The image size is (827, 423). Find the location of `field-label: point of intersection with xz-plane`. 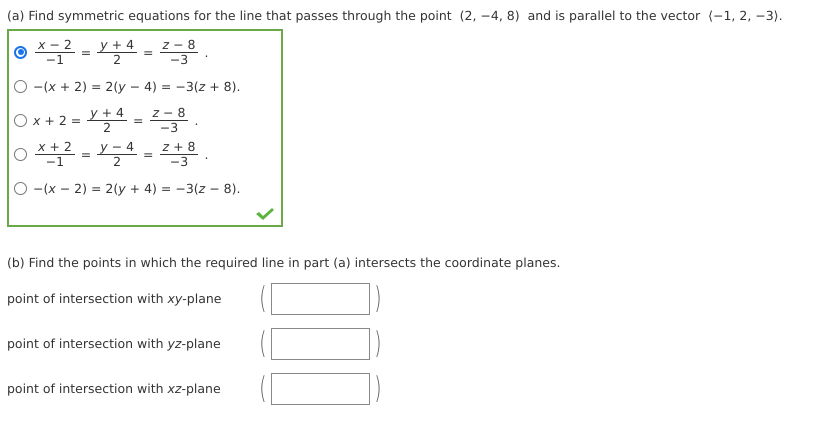

field-label: point of intersection with xz-plane is located at coordinates (114, 388).